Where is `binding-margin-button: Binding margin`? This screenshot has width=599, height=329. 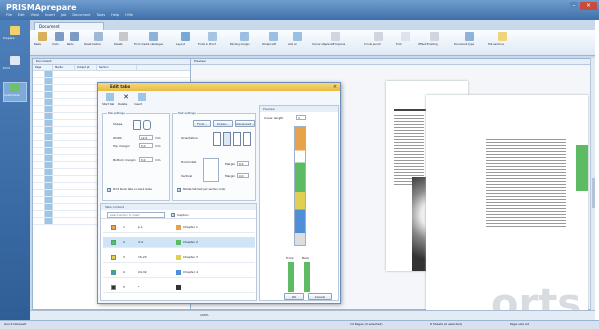
binding-margin-button: Binding margin is located at coordinates (244, 39).